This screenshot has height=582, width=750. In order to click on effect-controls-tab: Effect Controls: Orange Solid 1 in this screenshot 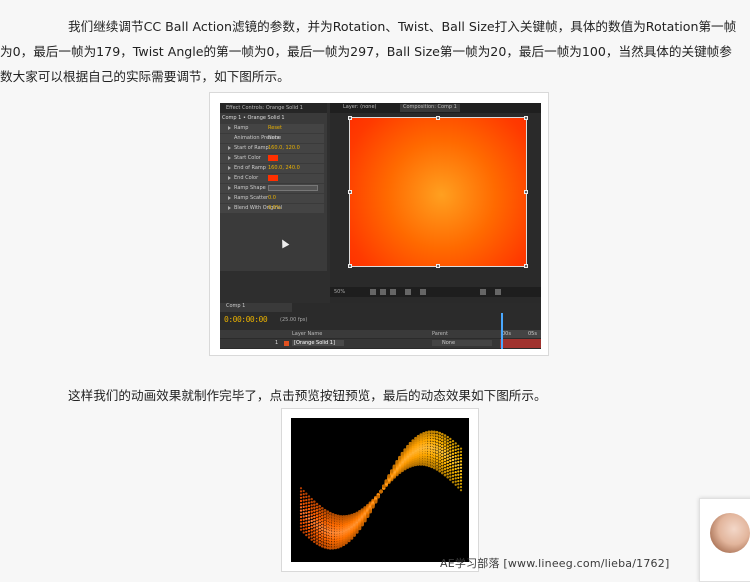, I will do `click(273, 108)`.